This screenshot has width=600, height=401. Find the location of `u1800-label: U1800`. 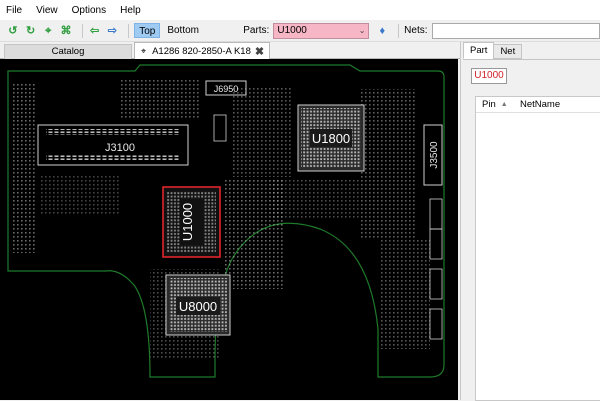

u1800-label: U1800 is located at coordinates (331, 138).